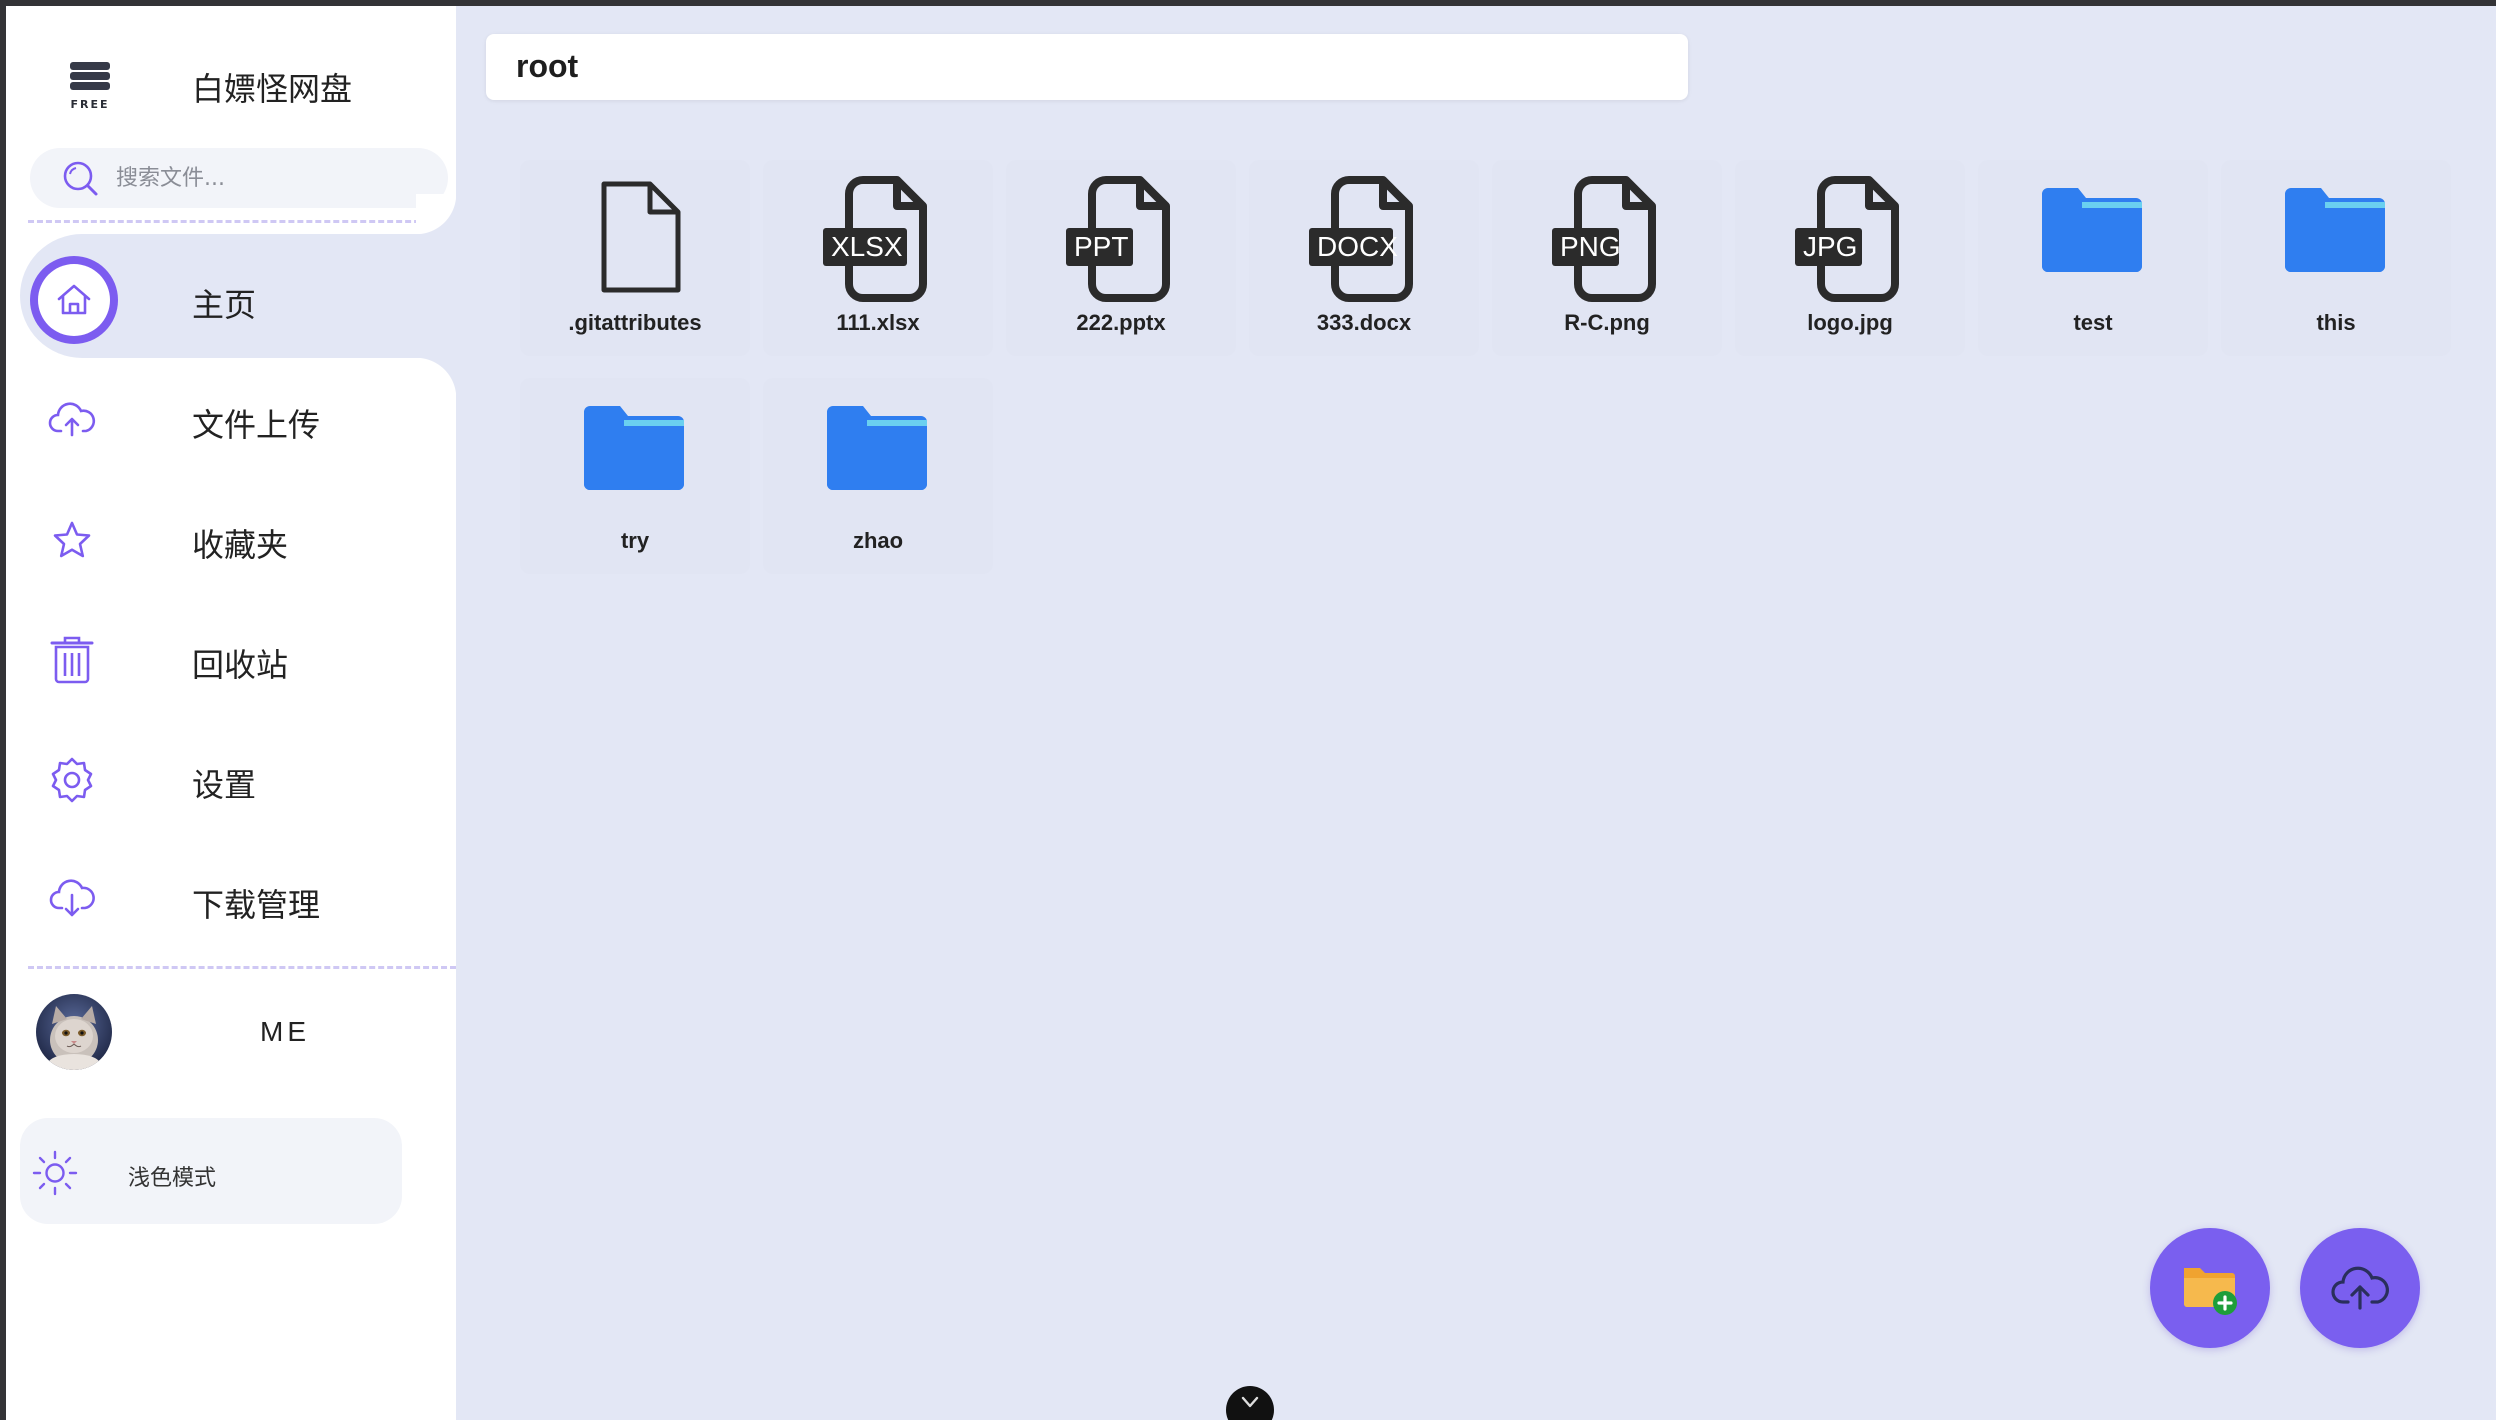  I want to click on folder-item: zhao, so click(878, 476).